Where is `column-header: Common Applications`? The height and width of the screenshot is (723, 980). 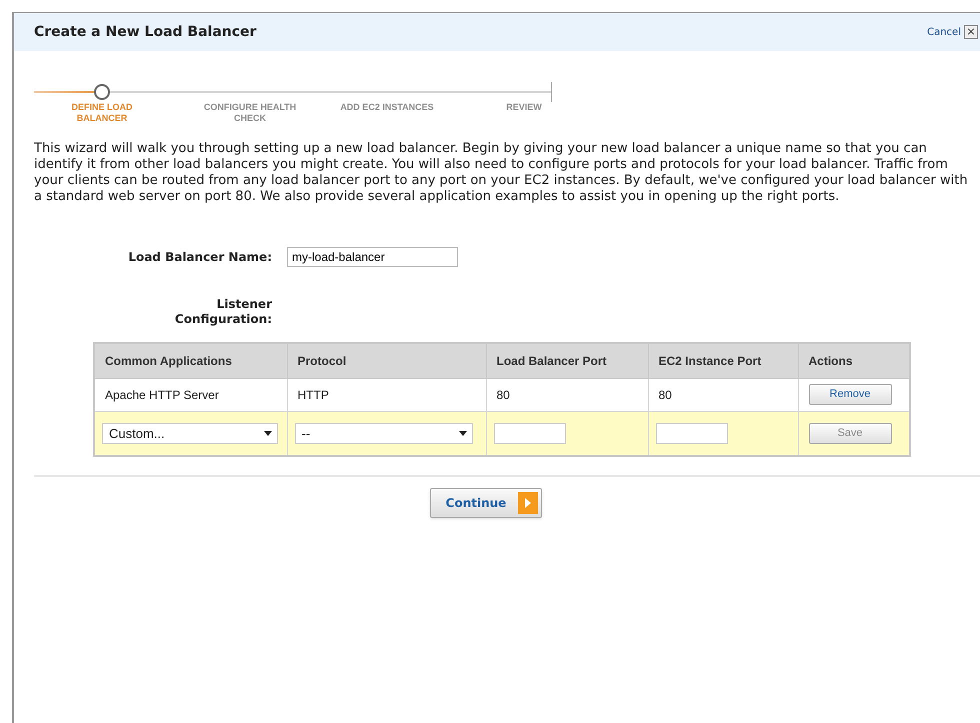
column-header: Common Applications is located at coordinates (168, 361).